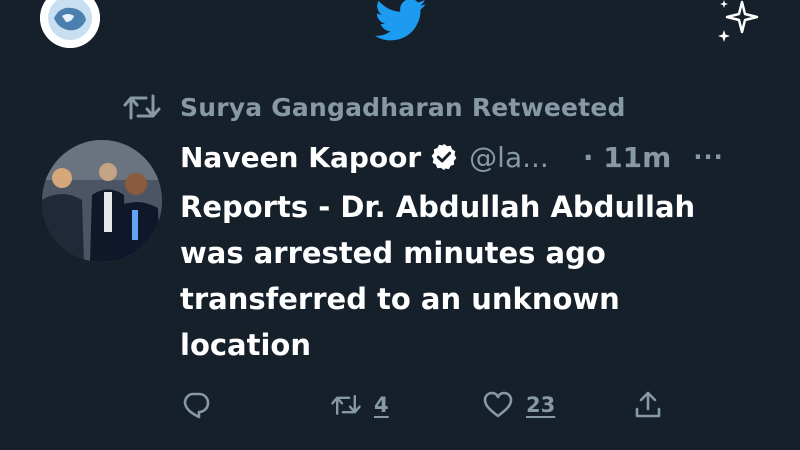 This screenshot has width=800, height=450. I want to click on reply-icon, so click(196, 405).